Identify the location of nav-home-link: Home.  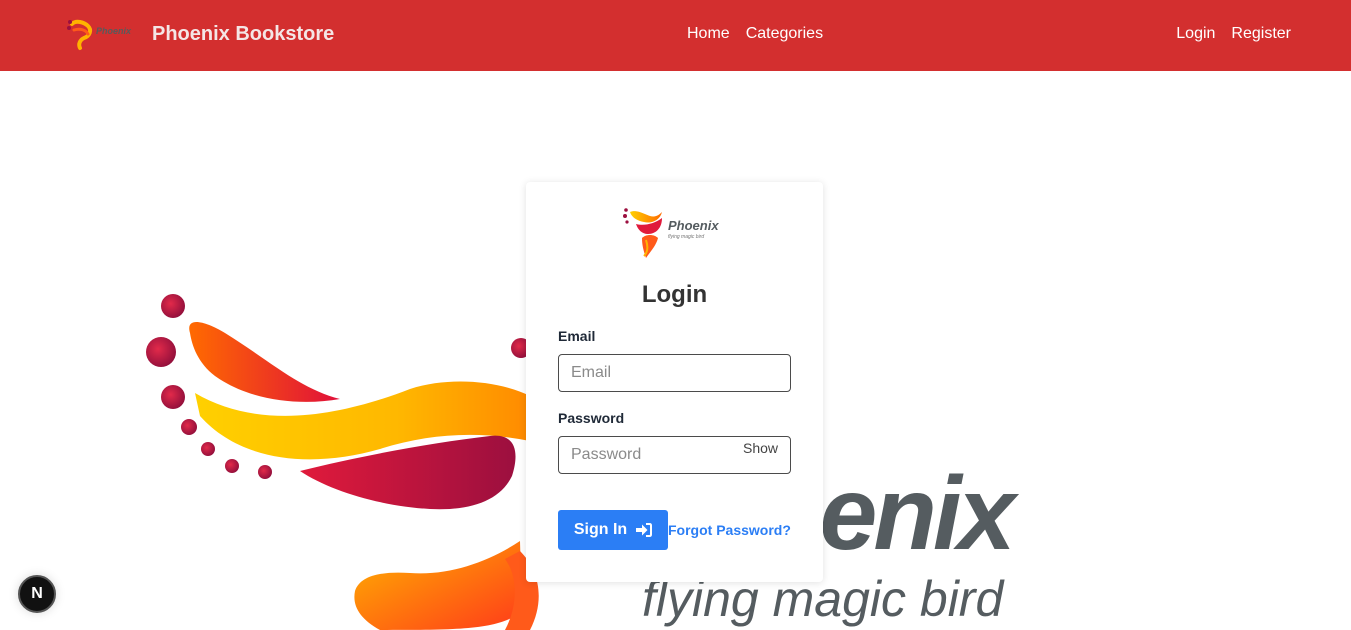
(708, 34).